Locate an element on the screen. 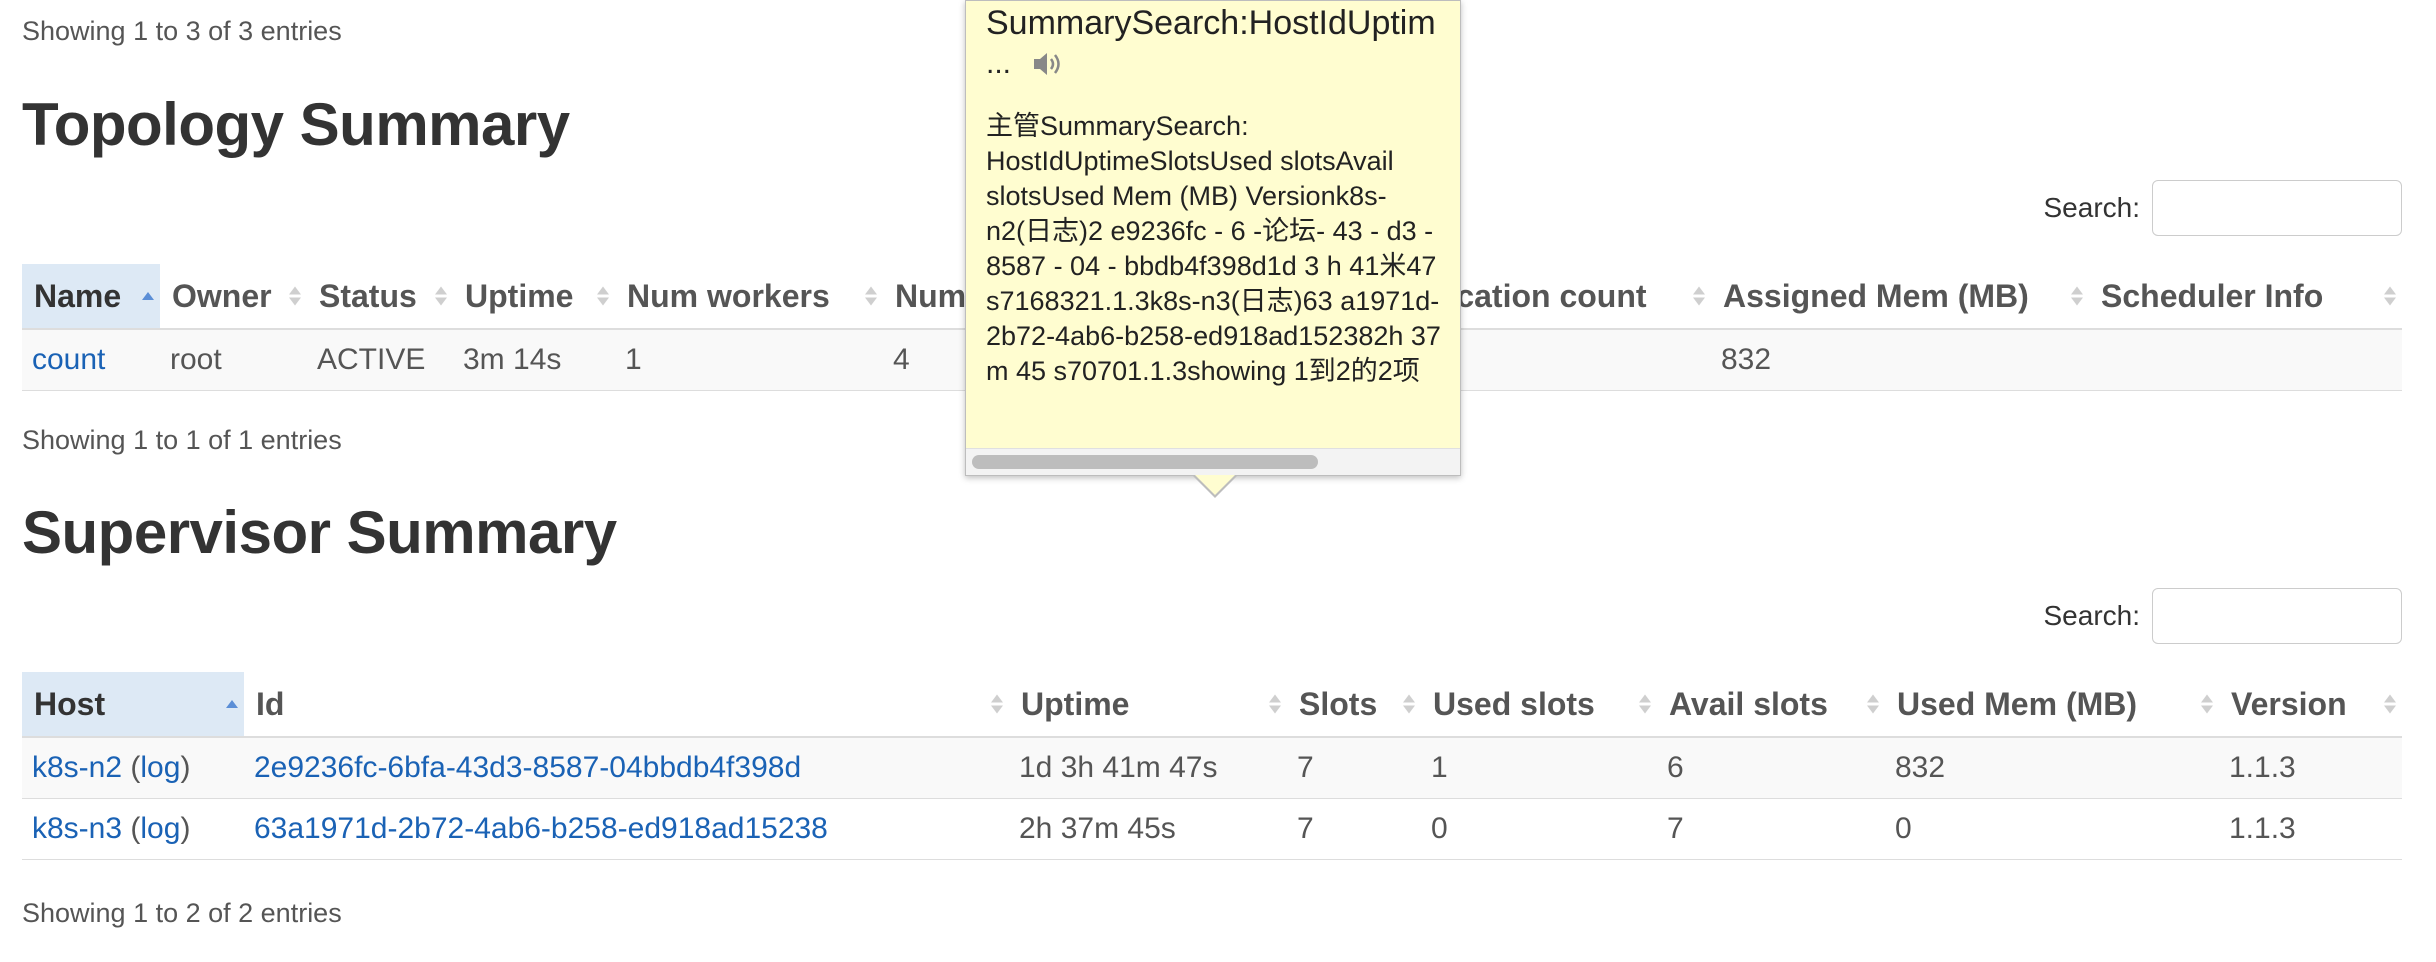  col-header-owner: Owner is located at coordinates (233, 297).